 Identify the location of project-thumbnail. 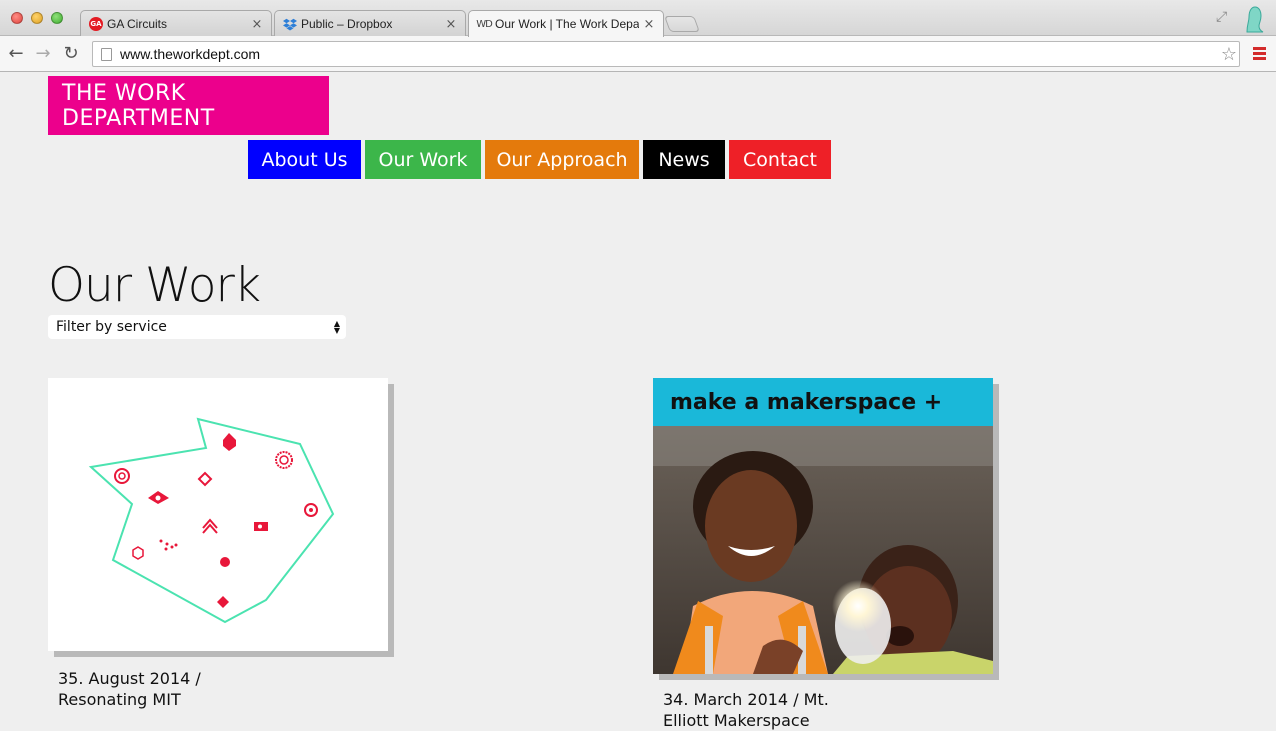
(218, 514).